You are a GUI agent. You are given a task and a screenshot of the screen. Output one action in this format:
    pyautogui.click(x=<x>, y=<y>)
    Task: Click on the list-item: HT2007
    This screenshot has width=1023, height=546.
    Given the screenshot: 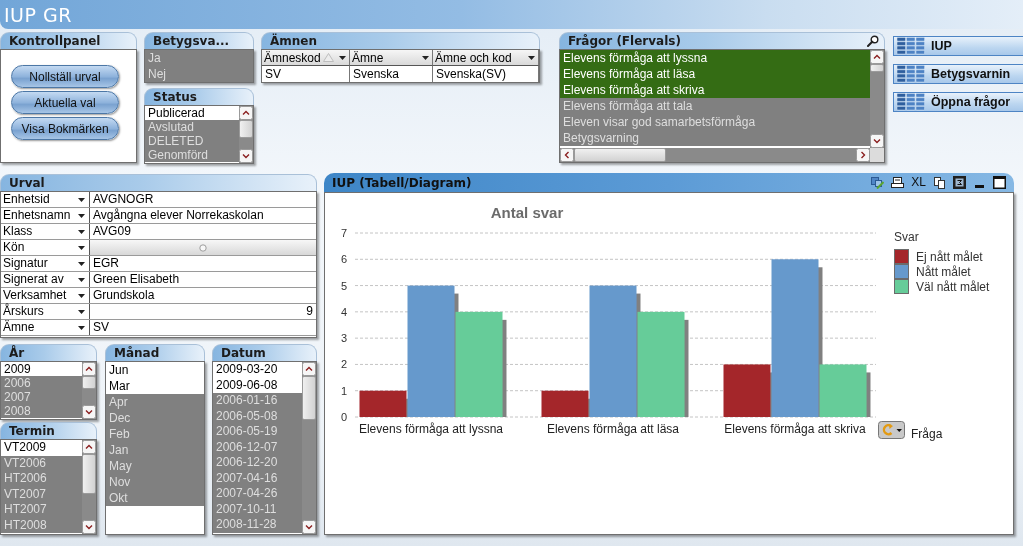 What is the action you would take?
    pyautogui.click(x=41, y=510)
    